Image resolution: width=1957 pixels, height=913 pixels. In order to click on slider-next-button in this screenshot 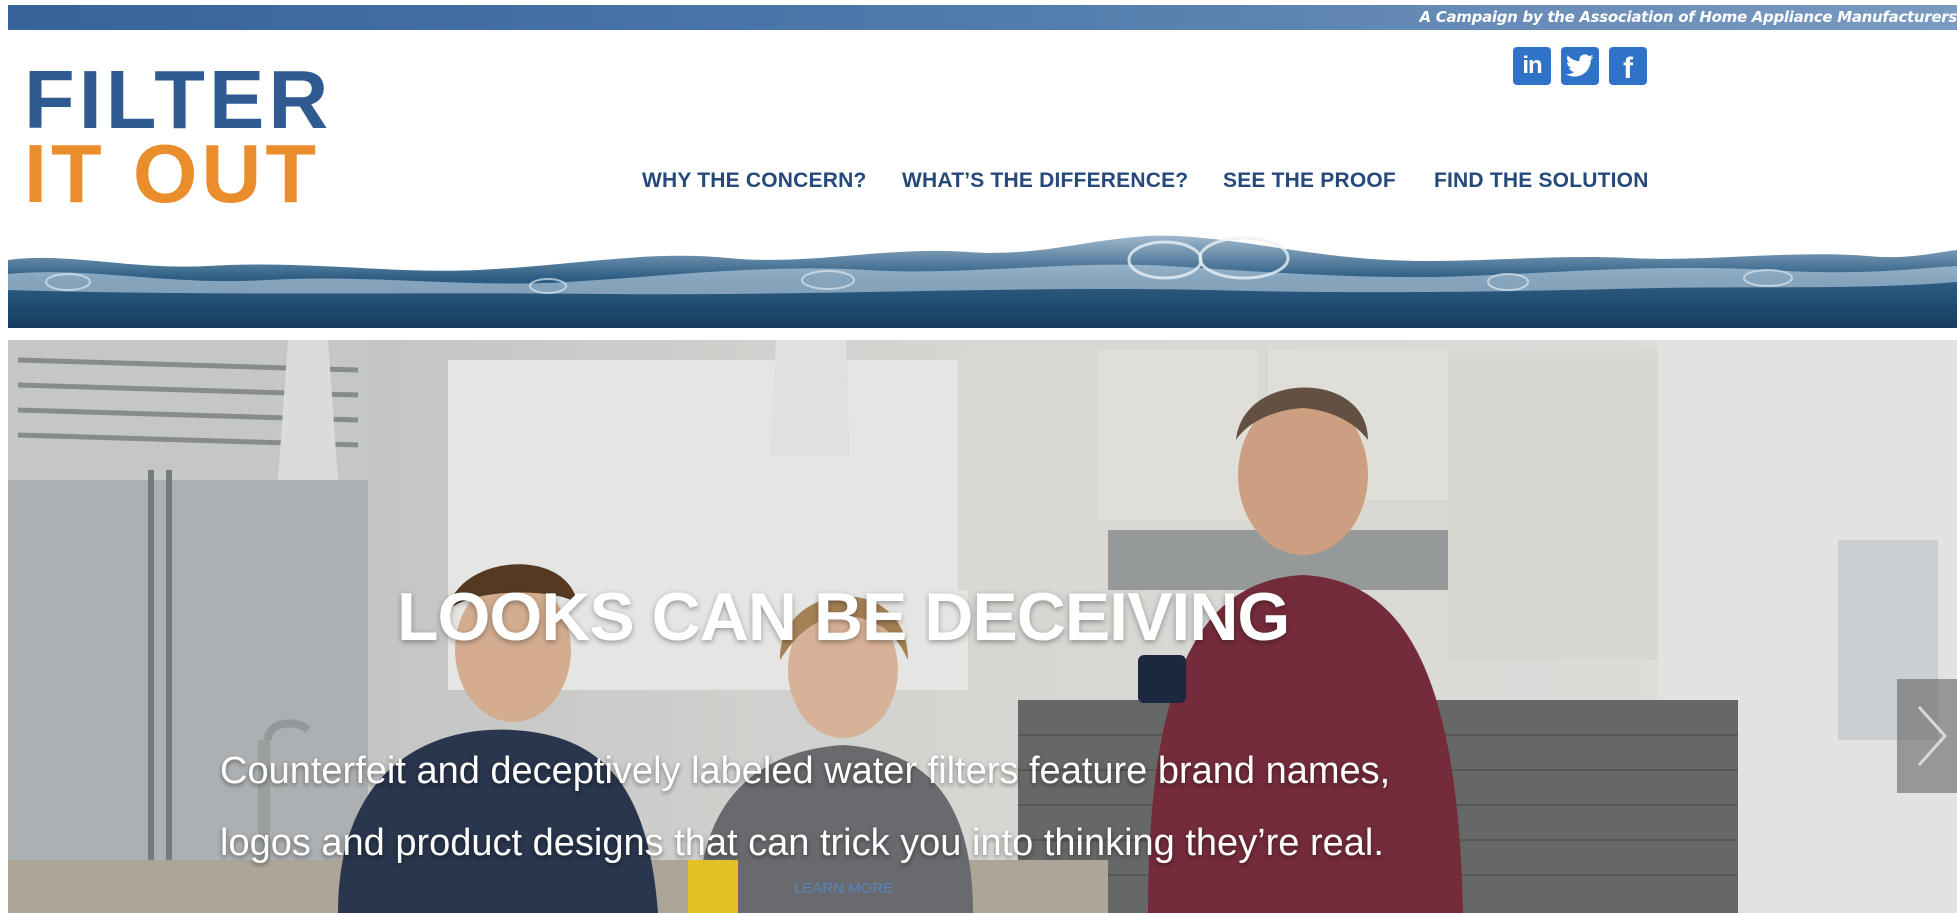, I will do `click(1927, 736)`.